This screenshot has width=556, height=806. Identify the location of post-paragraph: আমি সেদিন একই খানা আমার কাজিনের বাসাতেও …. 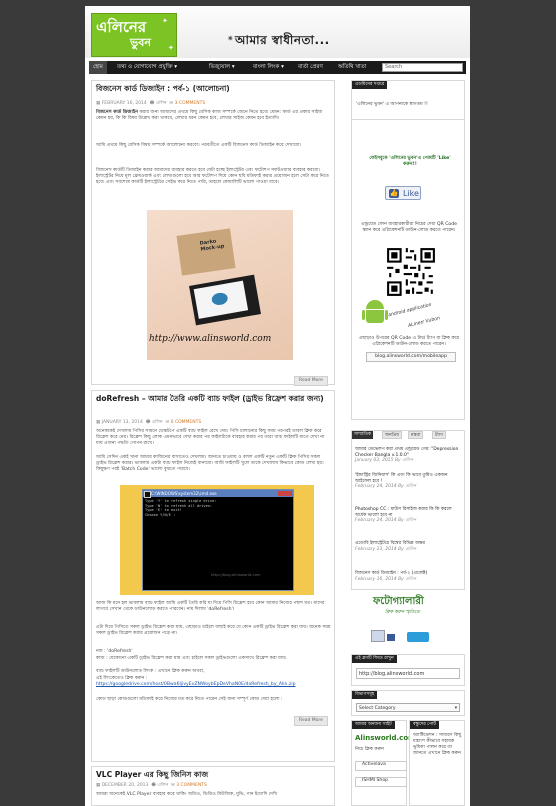
(210, 464).